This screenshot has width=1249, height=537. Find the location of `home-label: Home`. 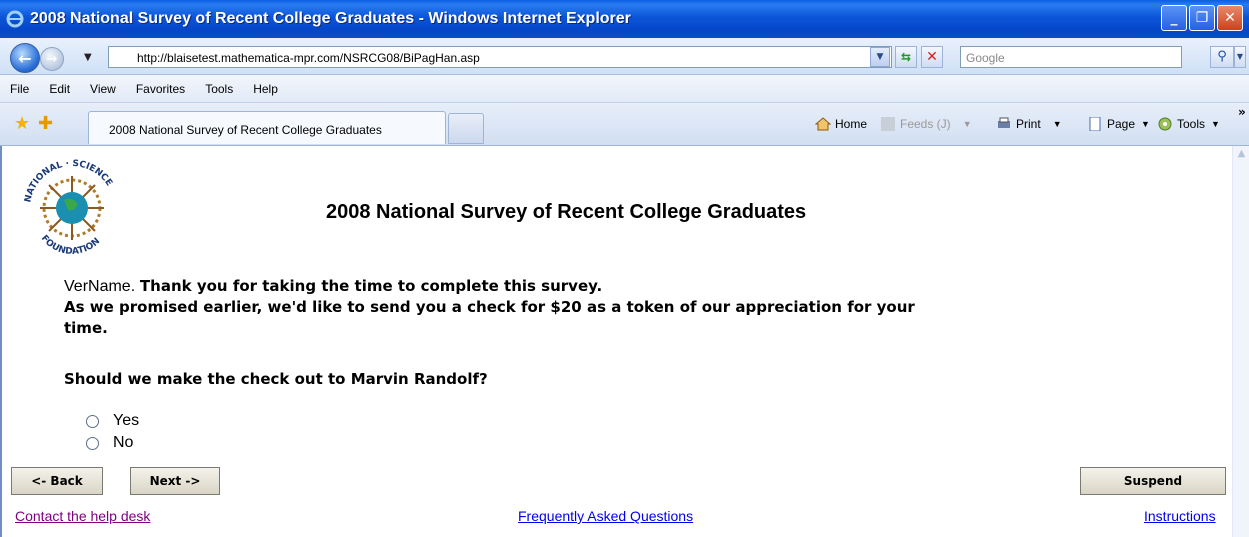

home-label: Home is located at coordinates (851, 124).